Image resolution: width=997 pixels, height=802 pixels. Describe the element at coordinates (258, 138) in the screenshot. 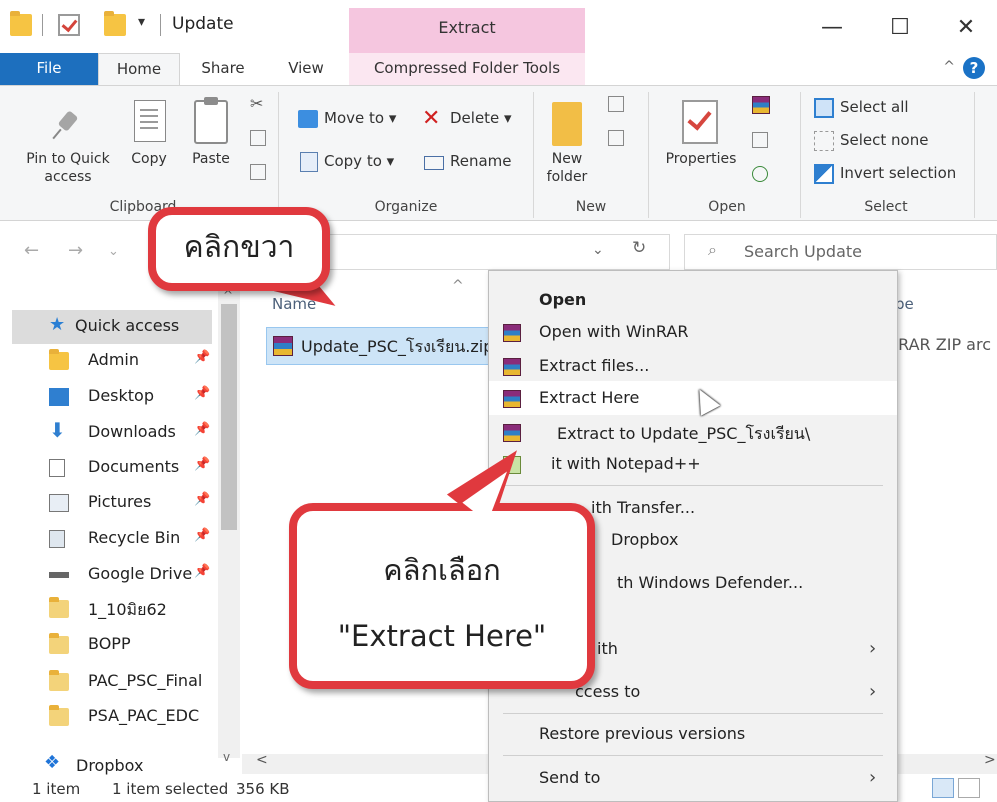

I see `copy-path-icon` at that location.